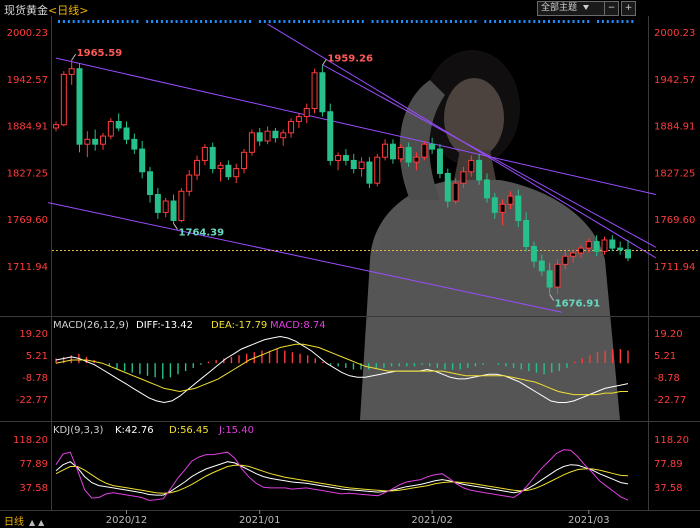 Image resolution: width=700 pixels, height=528 pixels. I want to click on scroll-up-icon-2: ▲, so click(42, 522).